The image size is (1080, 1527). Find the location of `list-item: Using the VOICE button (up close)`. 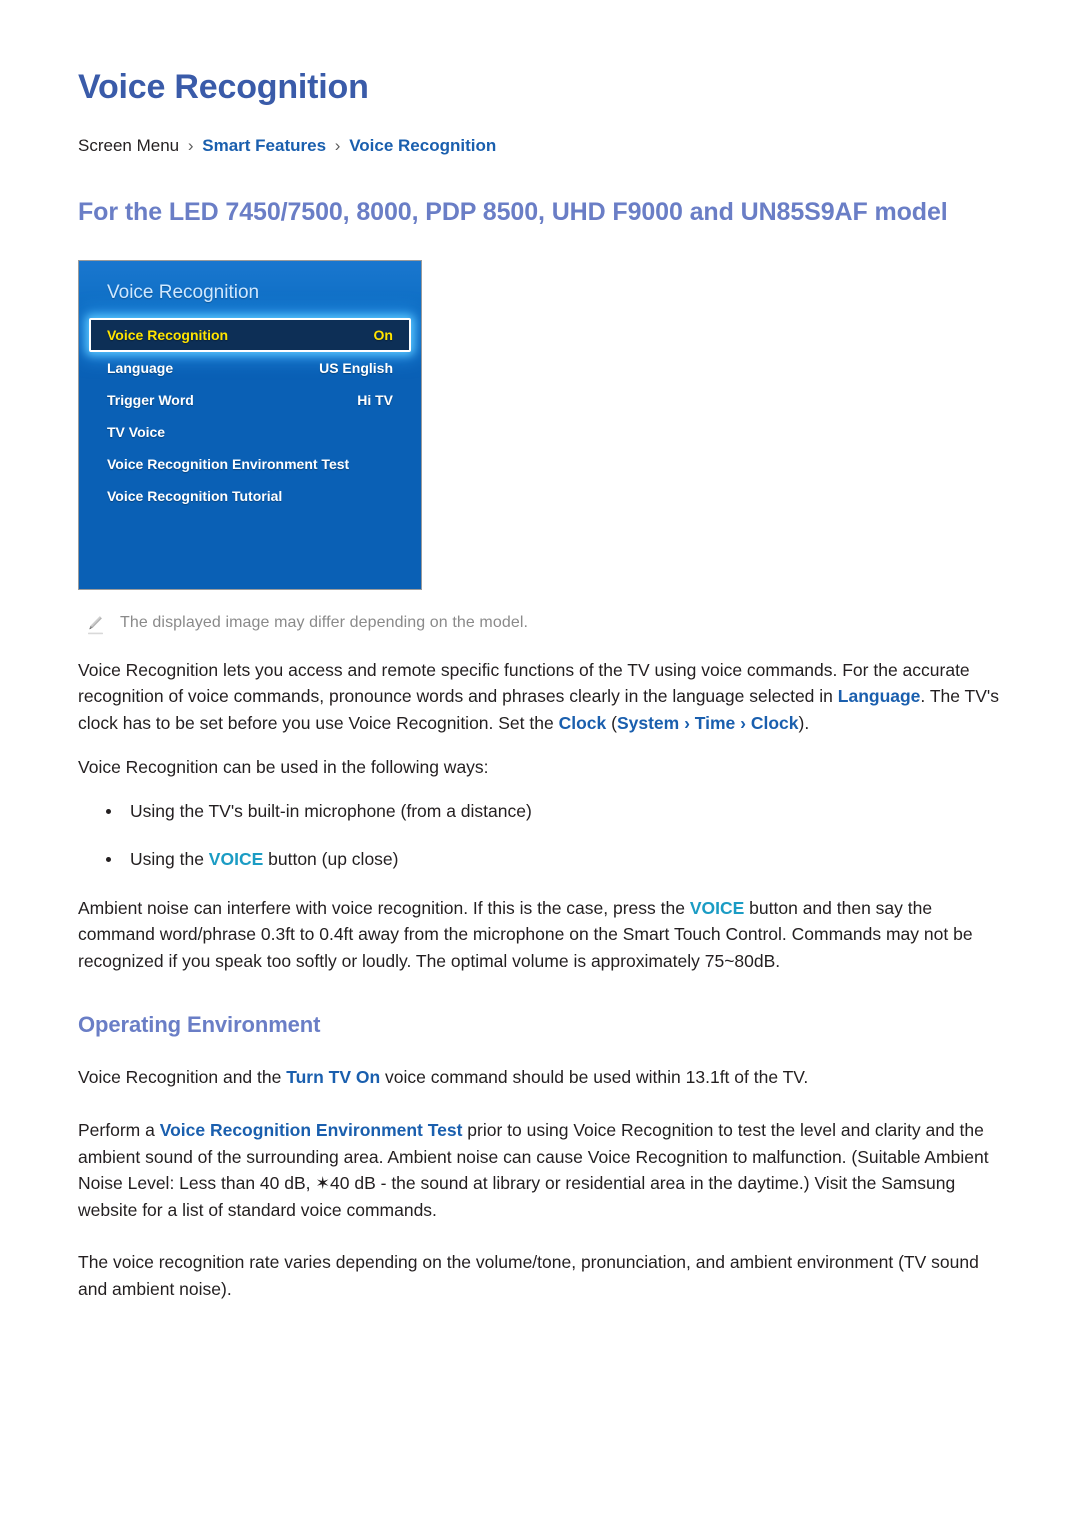

list-item: Using the VOICE button (up close) is located at coordinates (543, 859).